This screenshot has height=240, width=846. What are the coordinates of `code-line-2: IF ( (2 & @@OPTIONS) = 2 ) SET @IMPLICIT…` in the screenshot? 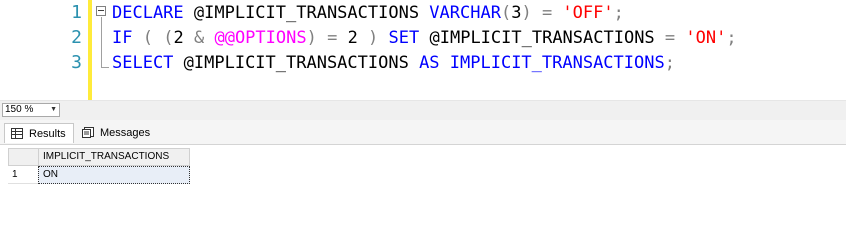 It's located at (424, 38).